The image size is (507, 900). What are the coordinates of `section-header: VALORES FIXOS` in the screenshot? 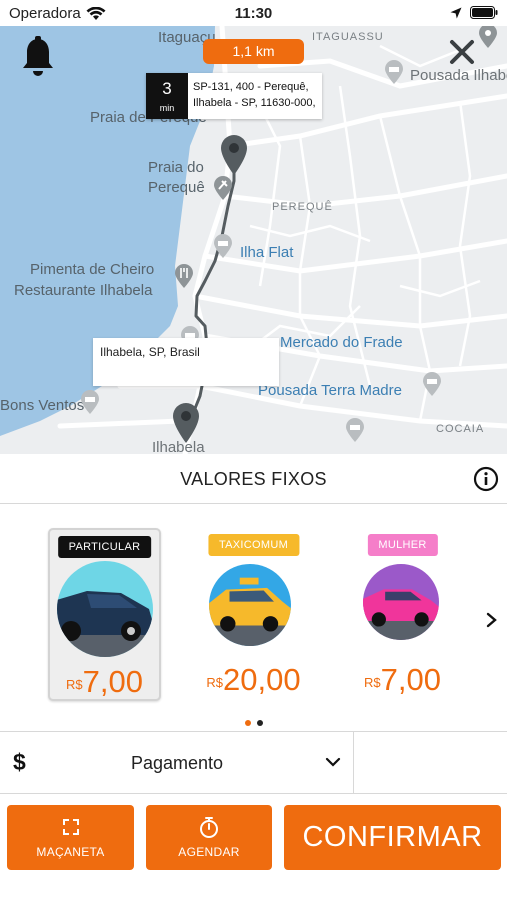 It's located at (253, 479).